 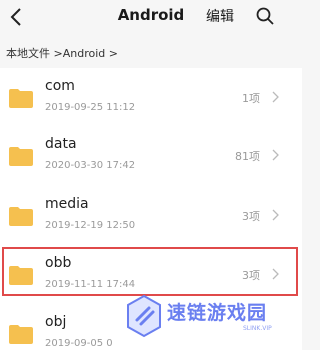 What do you see at coordinates (61, 144) in the screenshot?
I see `folder-name: data` at bounding box center [61, 144].